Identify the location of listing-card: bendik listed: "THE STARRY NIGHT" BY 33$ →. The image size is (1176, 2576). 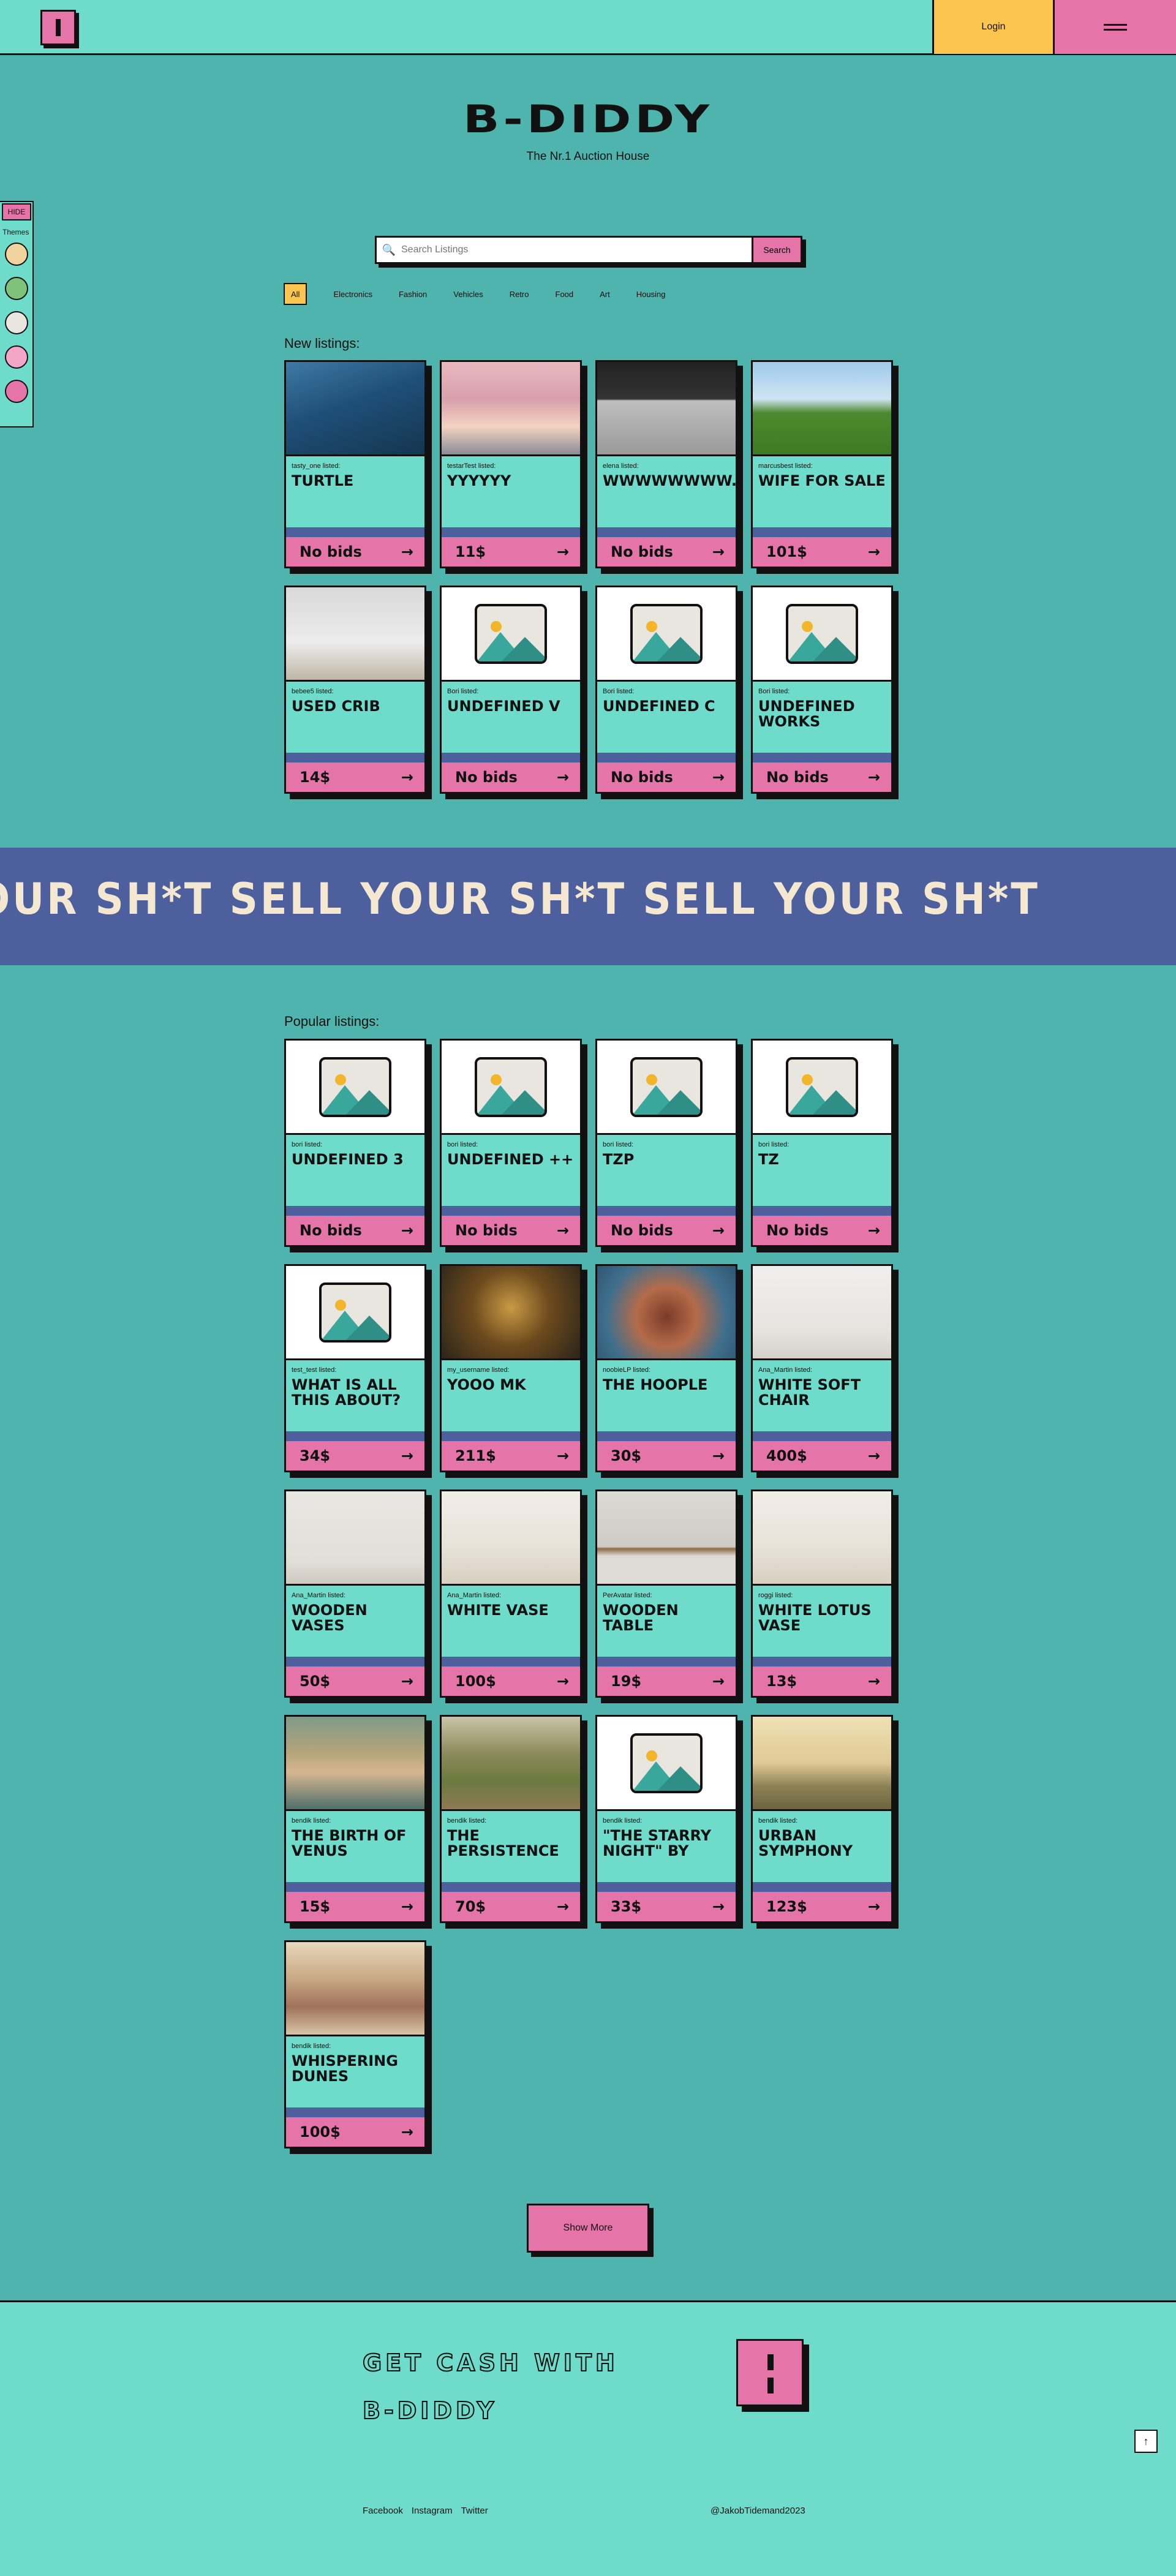
(666, 1819).